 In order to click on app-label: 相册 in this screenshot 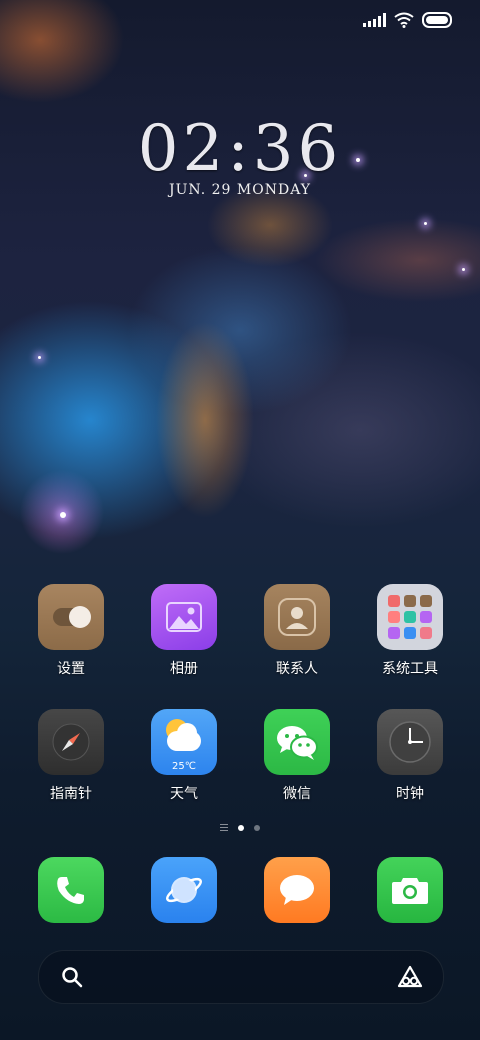, I will do `click(184, 669)`.